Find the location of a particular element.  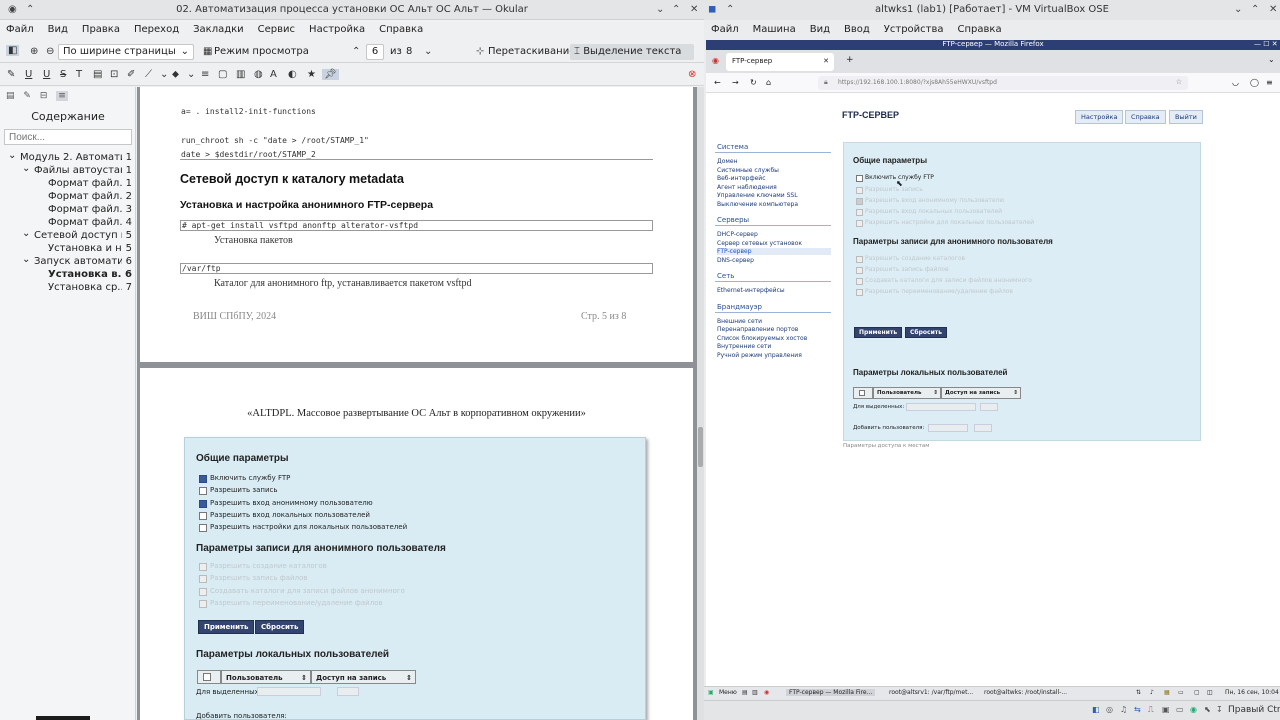

vbox-menu-file: Файл is located at coordinates (725, 30).